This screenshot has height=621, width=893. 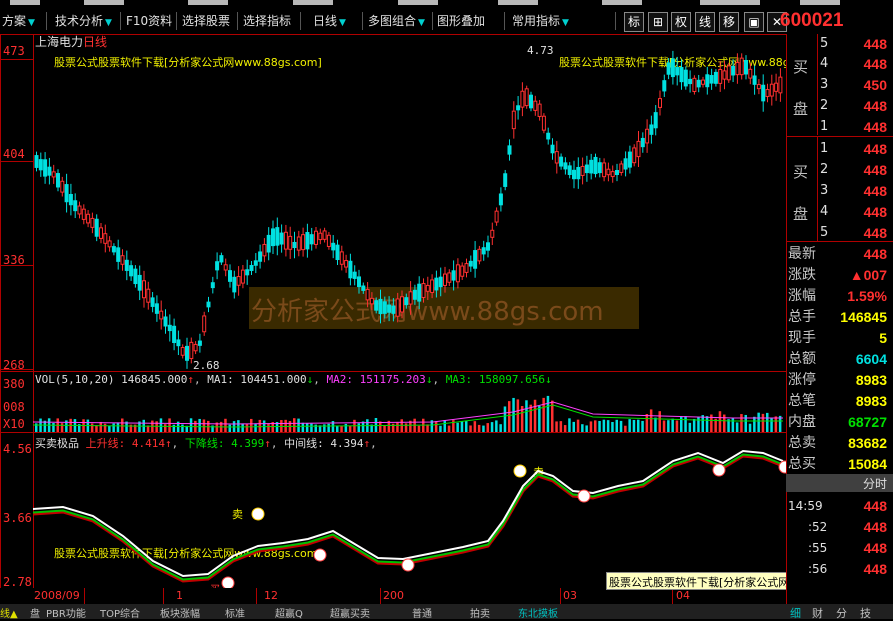 What do you see at coordinates (350, 612) in the screenshot?
I see `tab-item: 超赢买卖` at bounding box center [350, 612].